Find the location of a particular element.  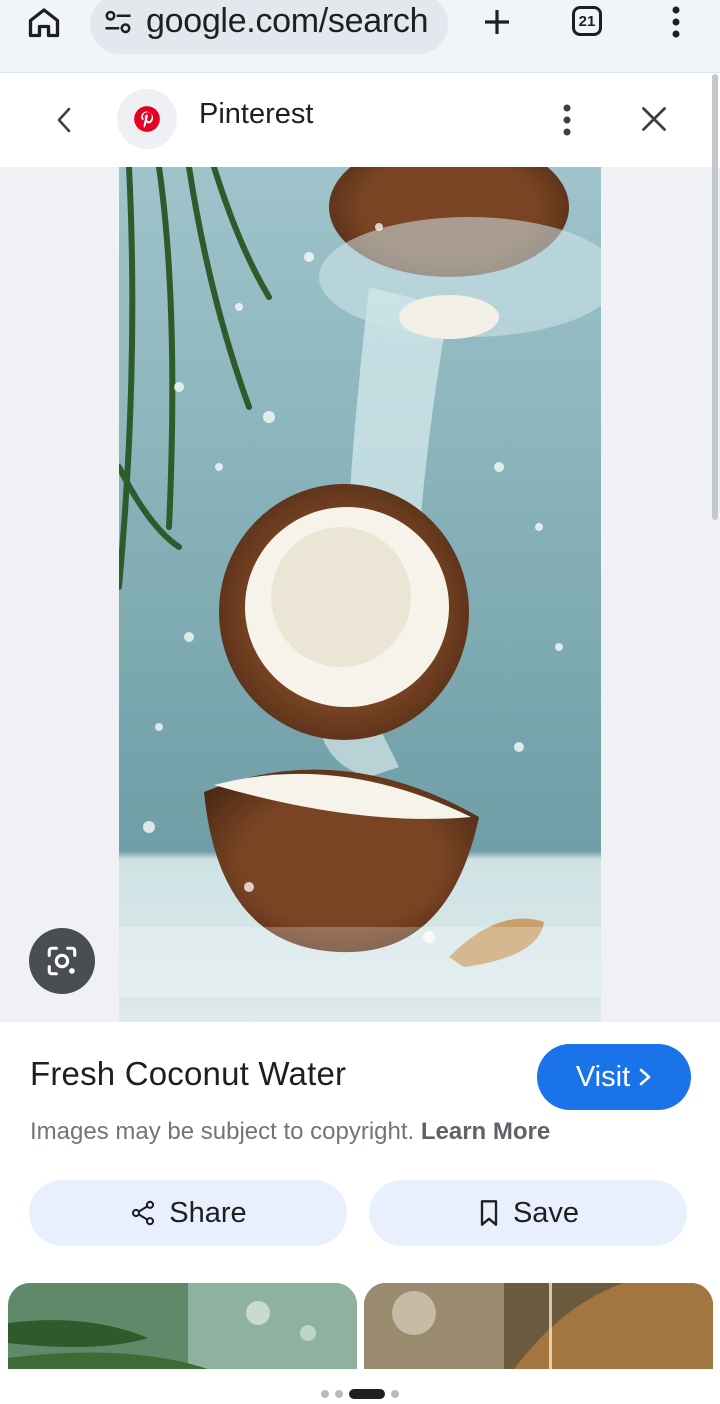

lens-icon is located at coordinates (62, 961).